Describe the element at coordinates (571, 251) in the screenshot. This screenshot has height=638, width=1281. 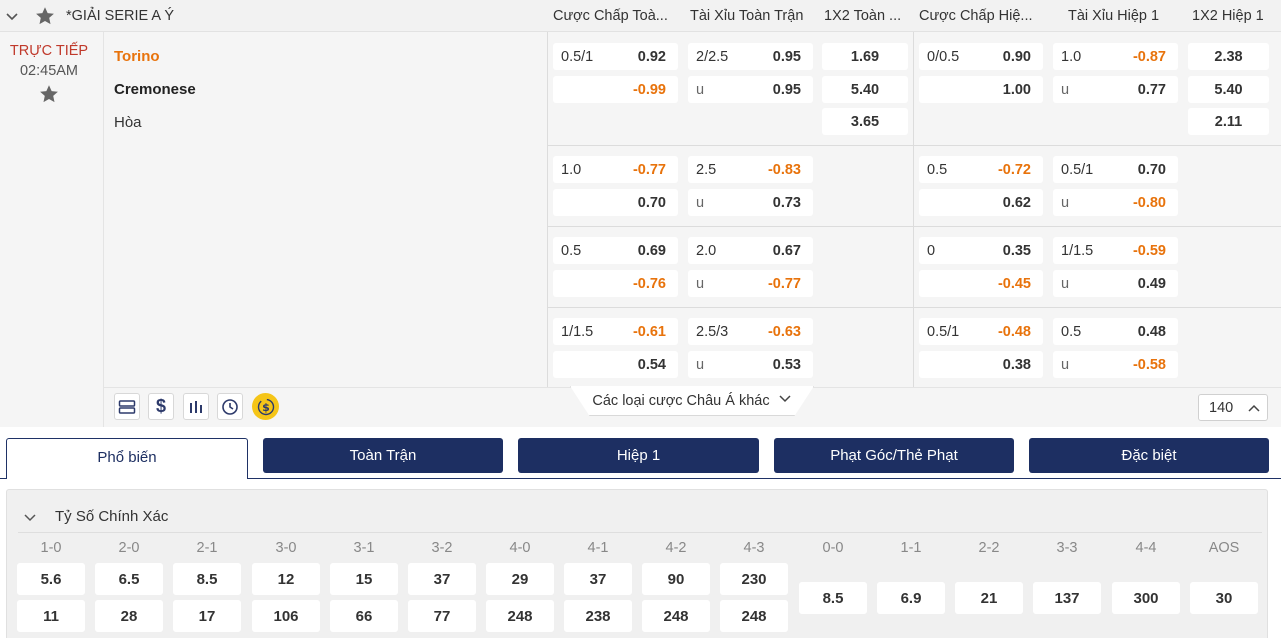
I see `handicap-line: 0.5` at that location.